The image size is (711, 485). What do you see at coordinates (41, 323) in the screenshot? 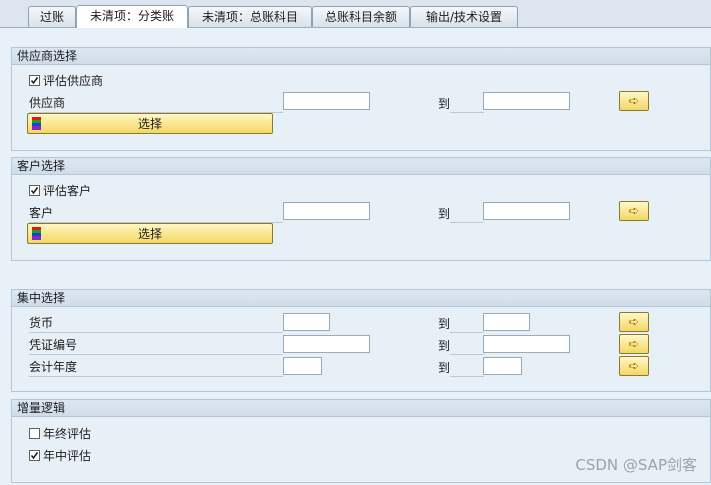
I see `currency-label: 货币` at bounding box center [41, 323].